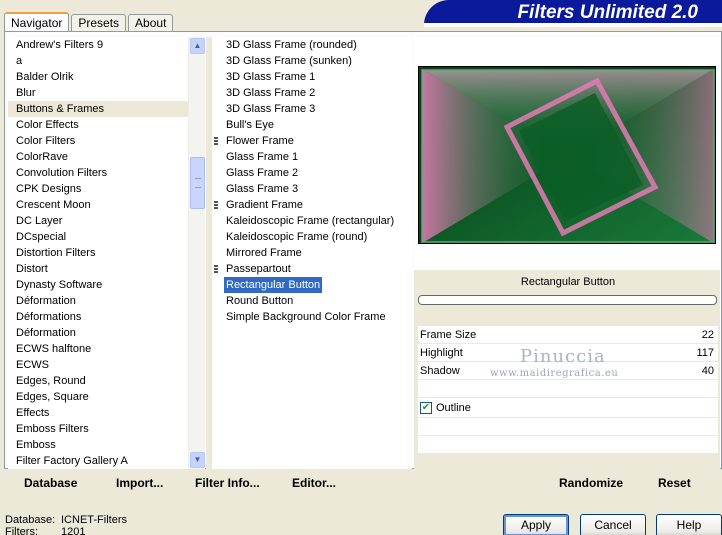 This screenshot has height=535, width=722. Describe the element at coordinates (99, 23) in the screenshot. I see `tab-presets: Presets` at that location.